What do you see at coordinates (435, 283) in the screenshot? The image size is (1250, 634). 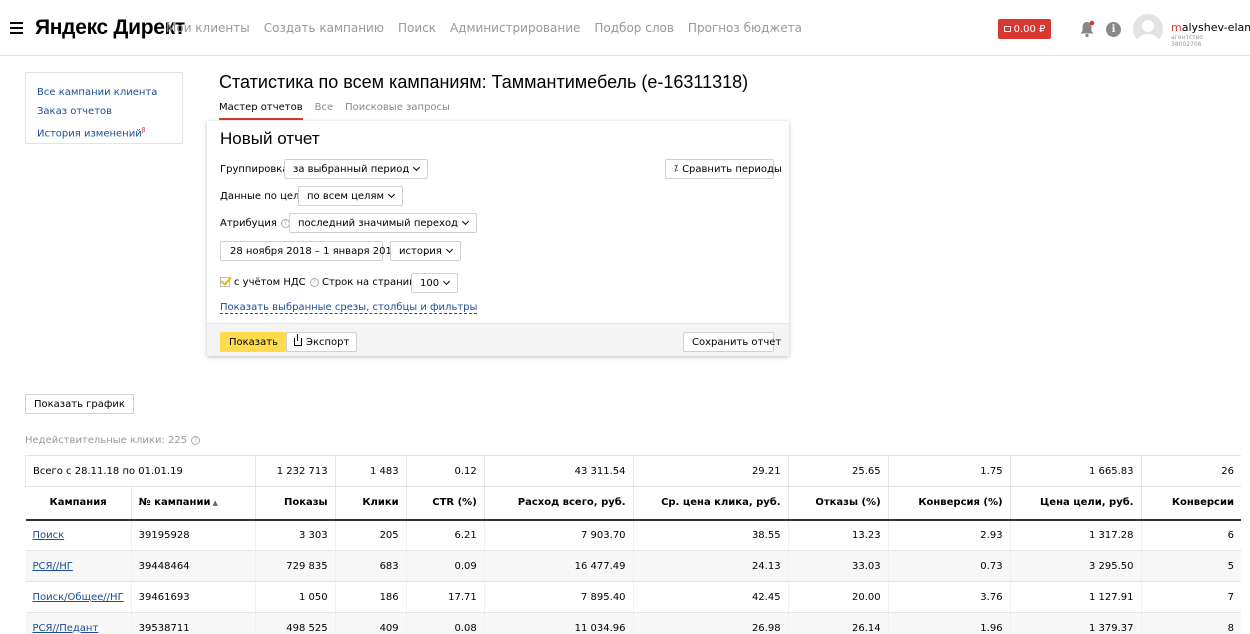 I see `rows-per-page-select: 100` at bounding box center [435, 283].